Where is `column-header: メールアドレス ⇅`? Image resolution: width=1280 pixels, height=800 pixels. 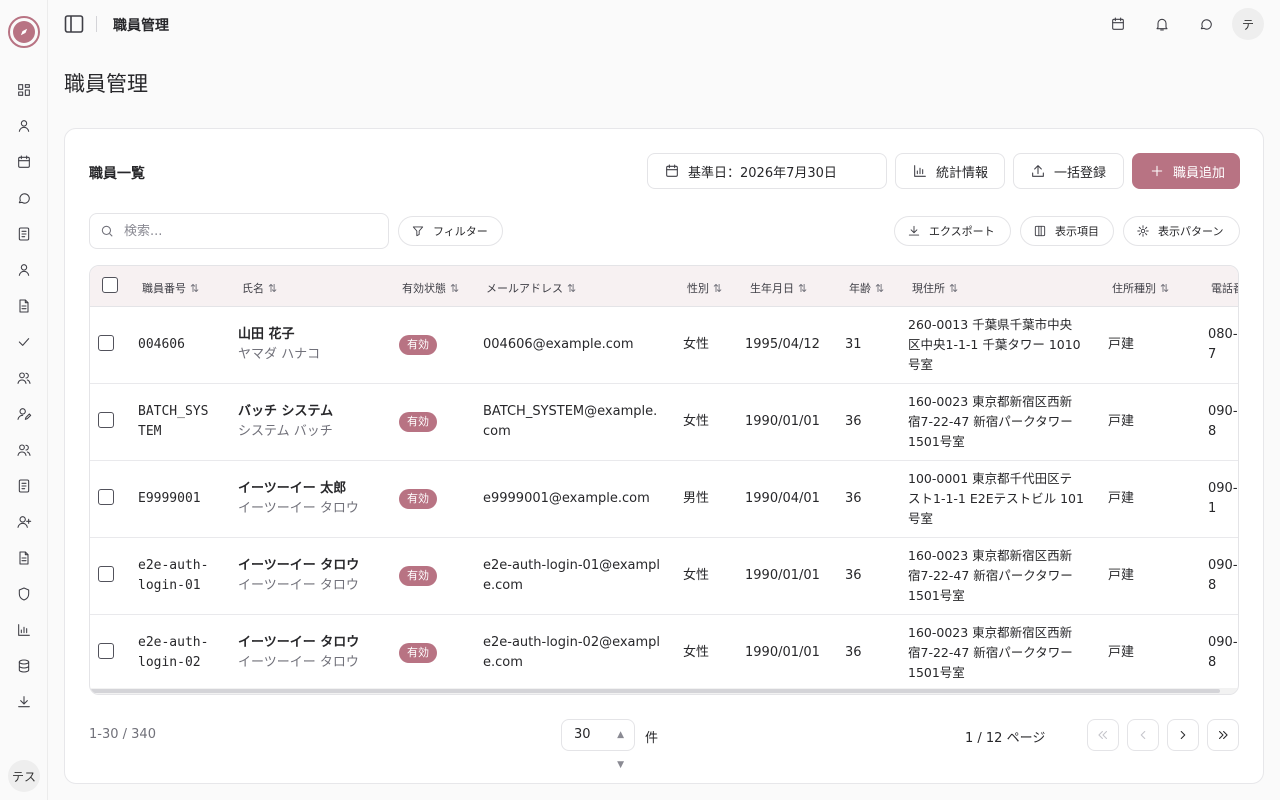 column-header: メールアドレス ⇅ is located at coordinates (531, 288).